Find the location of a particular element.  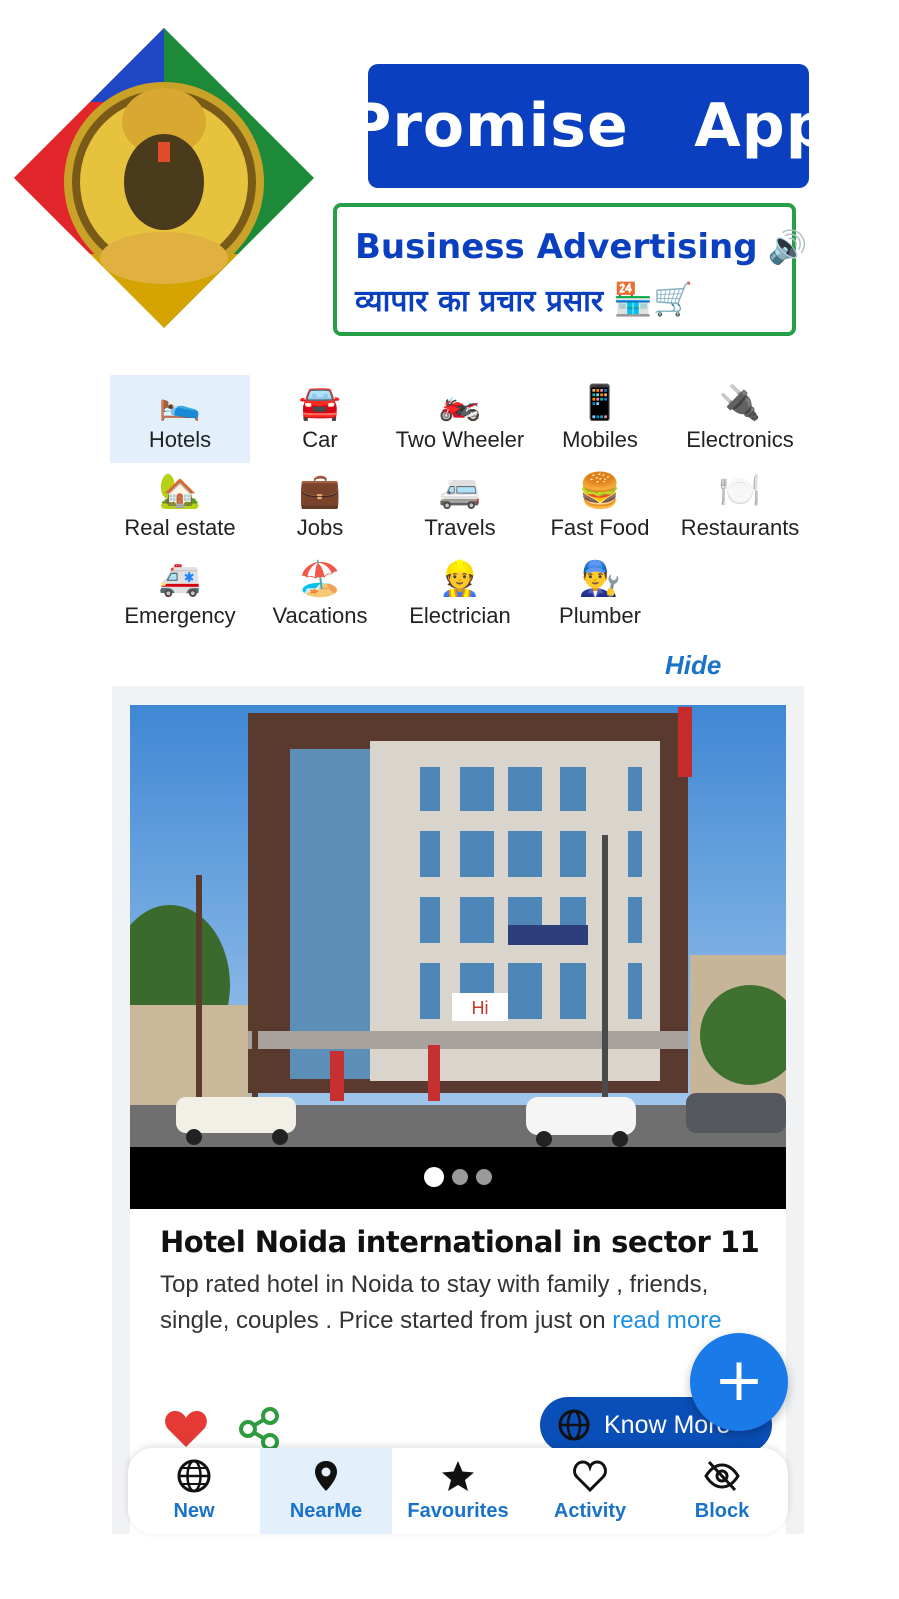

read-more-link: read more is located at coordinates (666, 1320).